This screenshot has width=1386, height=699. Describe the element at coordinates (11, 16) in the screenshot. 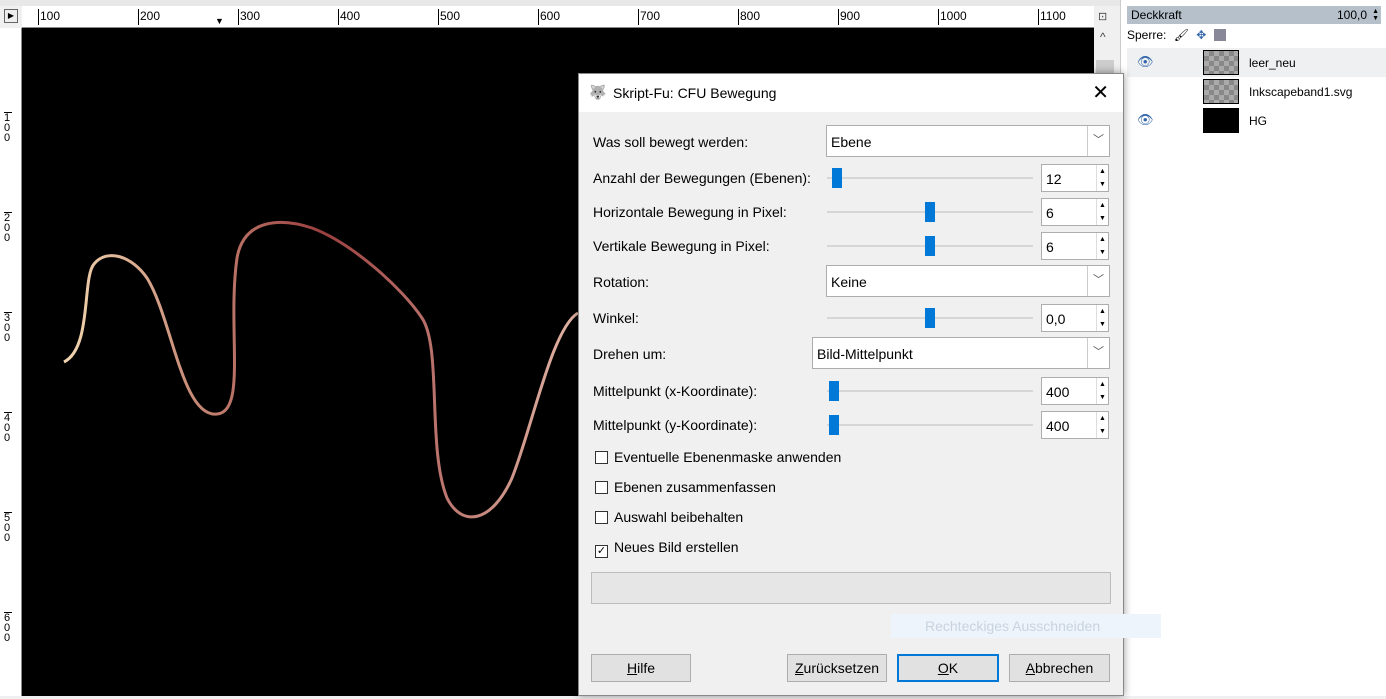

I see `navigate-icon: ▶` at that location.